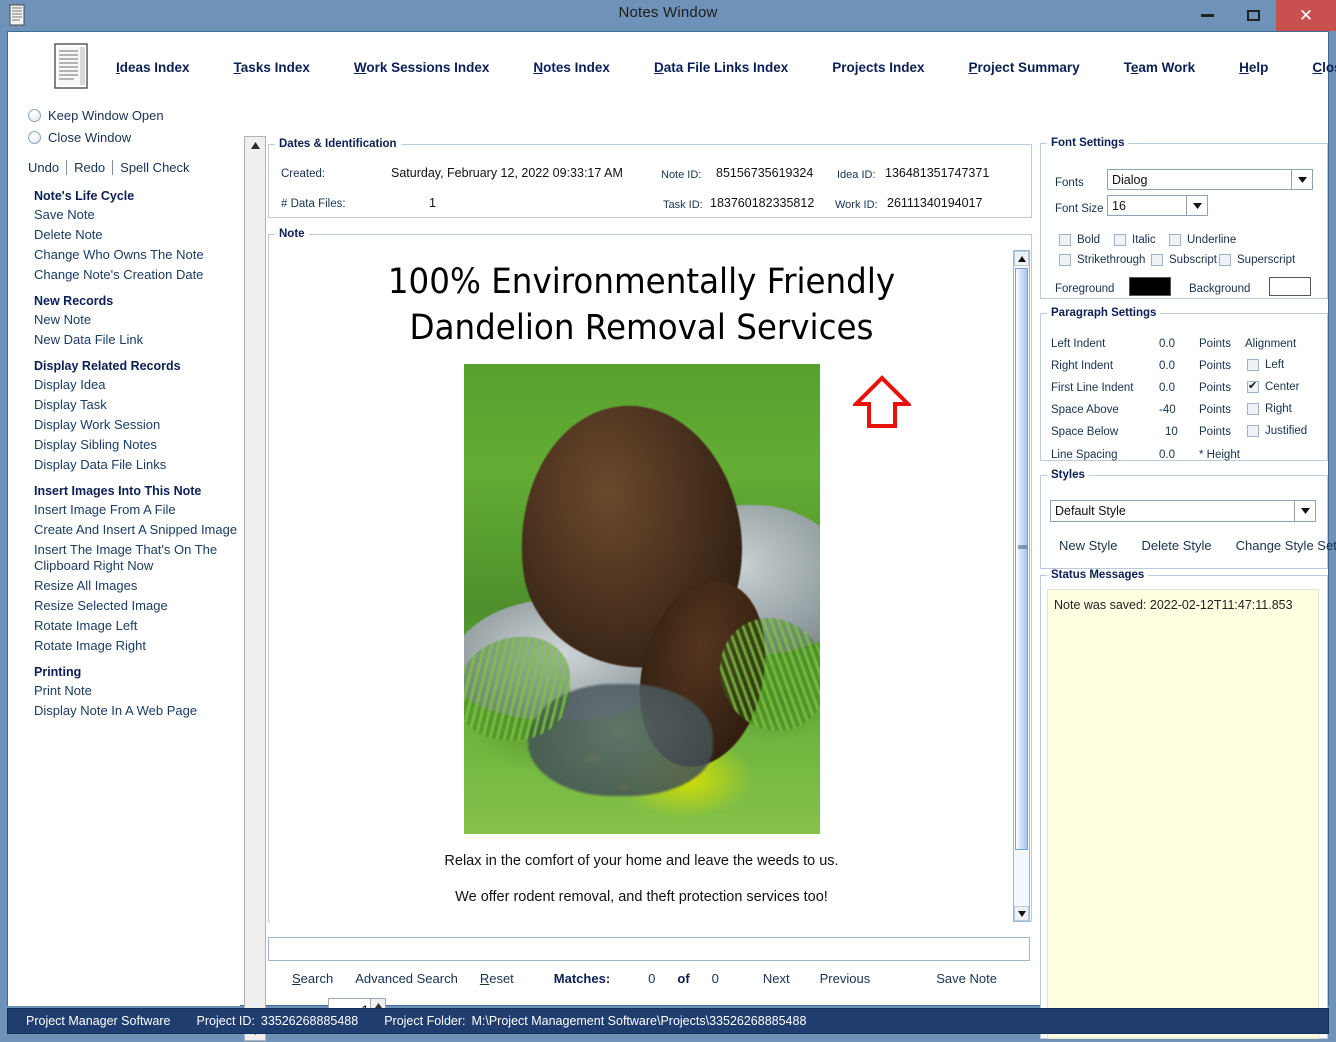 The width and height of the screenshot is (1336, 1042). I want to click on align-justified-checkbox, so click(1253, 431).